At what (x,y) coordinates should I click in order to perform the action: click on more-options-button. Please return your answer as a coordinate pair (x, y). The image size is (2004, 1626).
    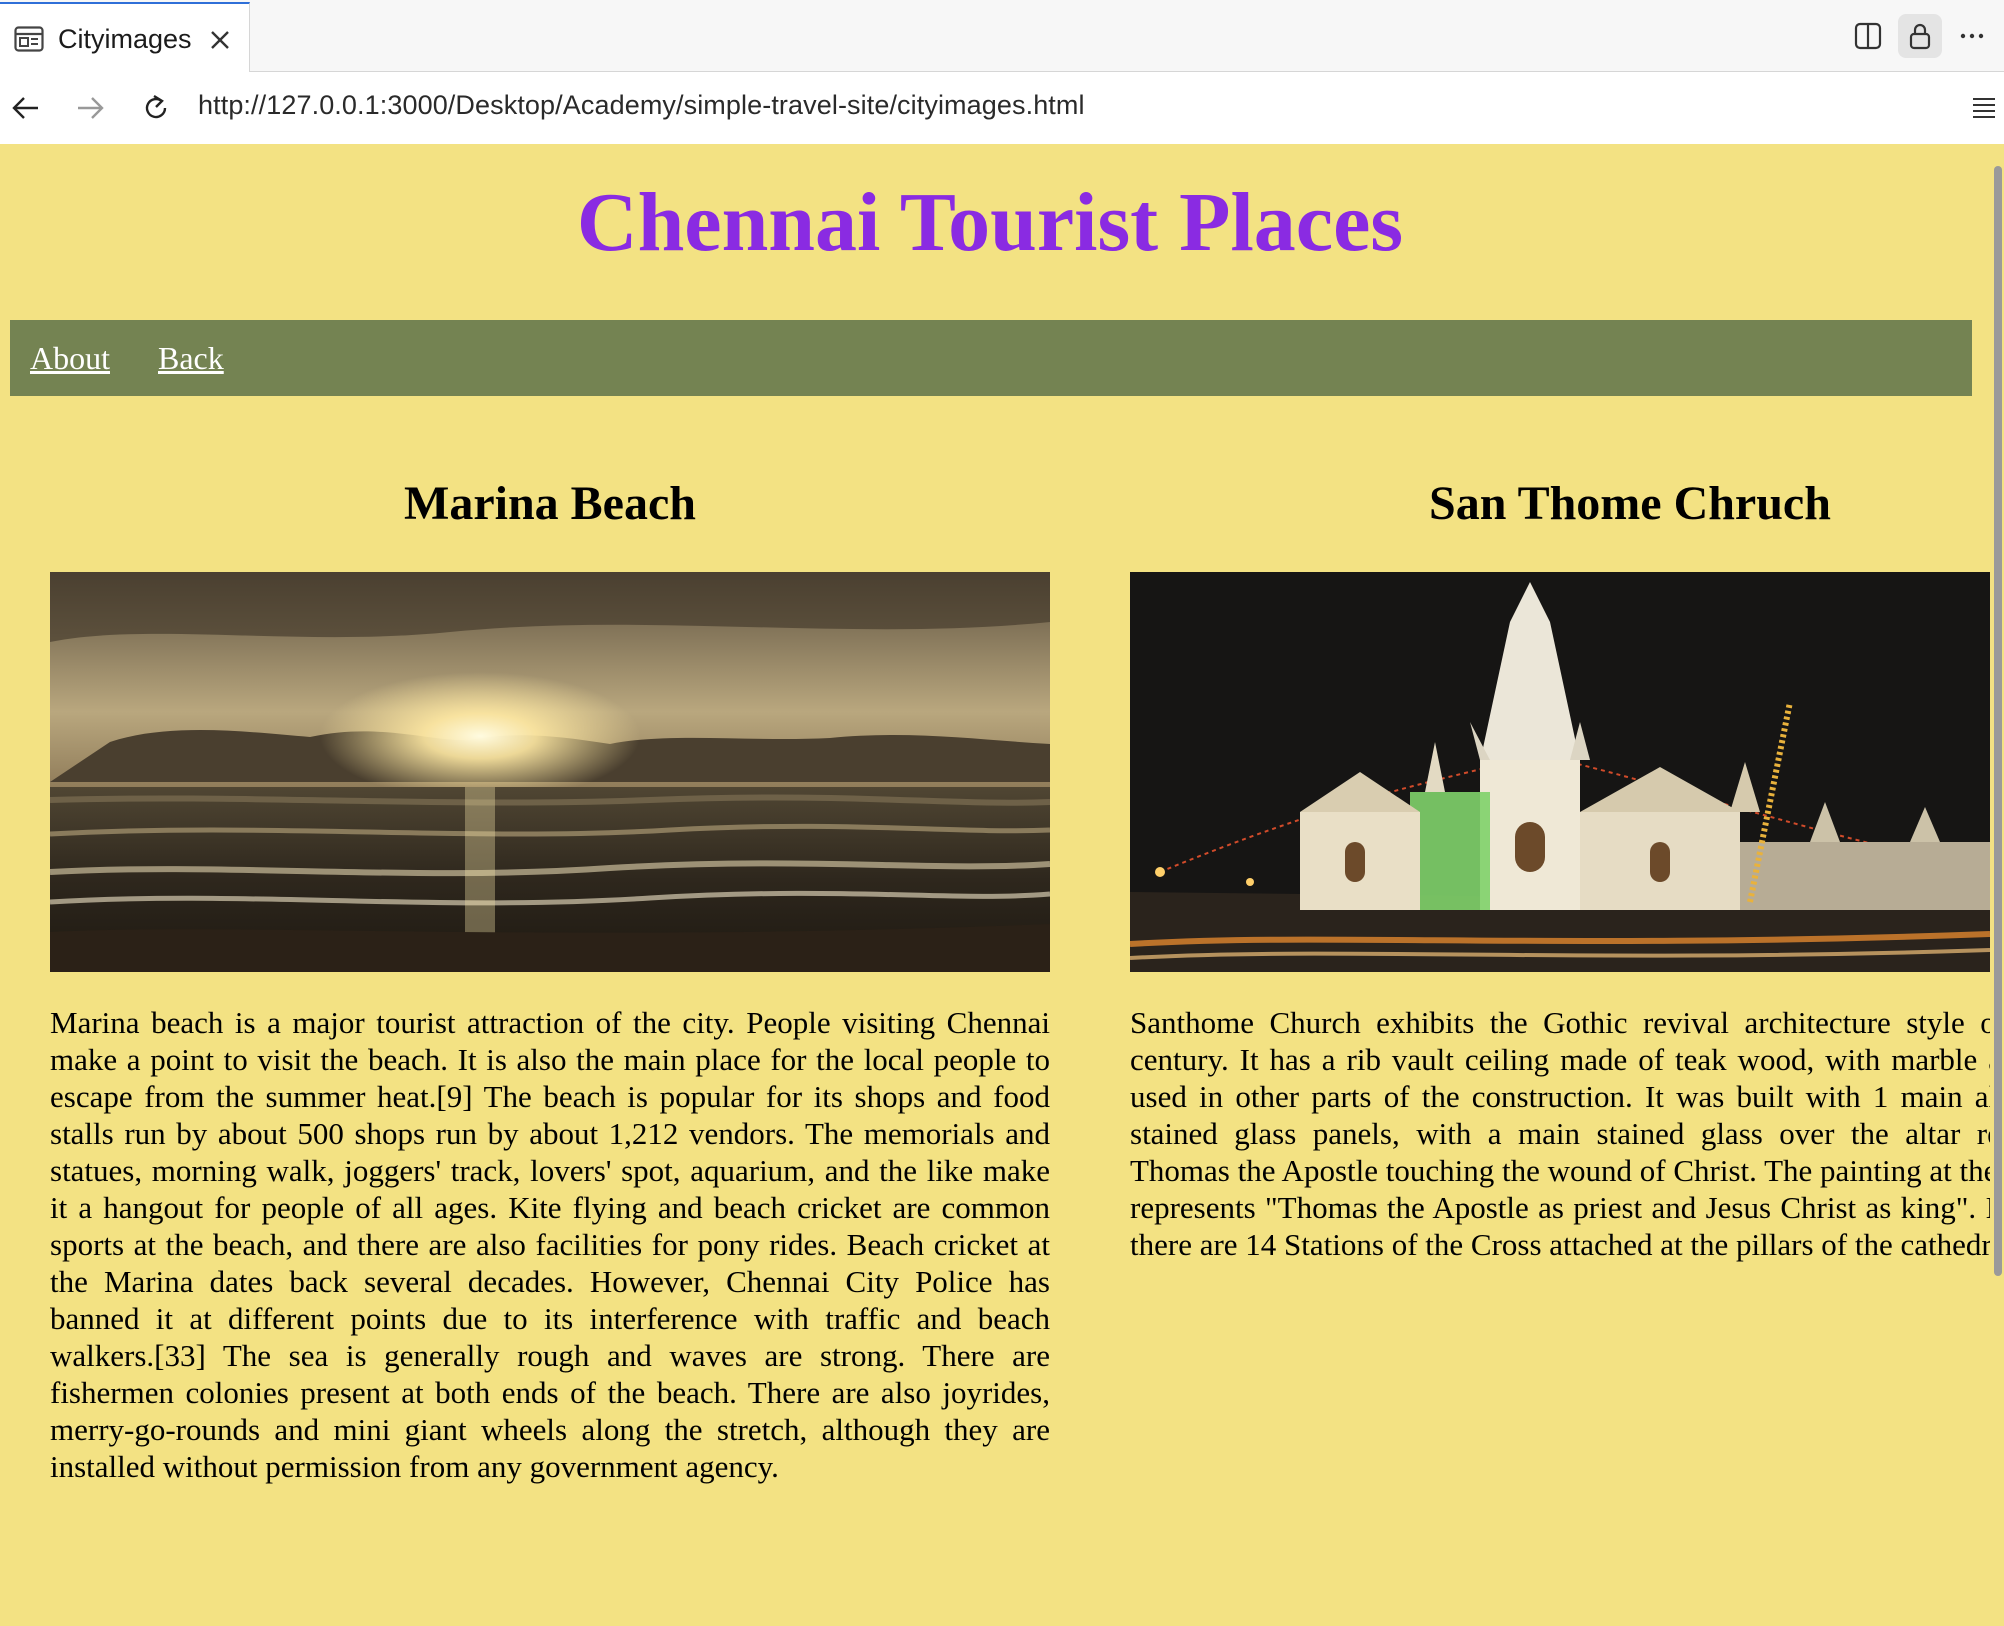
    Looking at the image, I should click on (1972, 36).